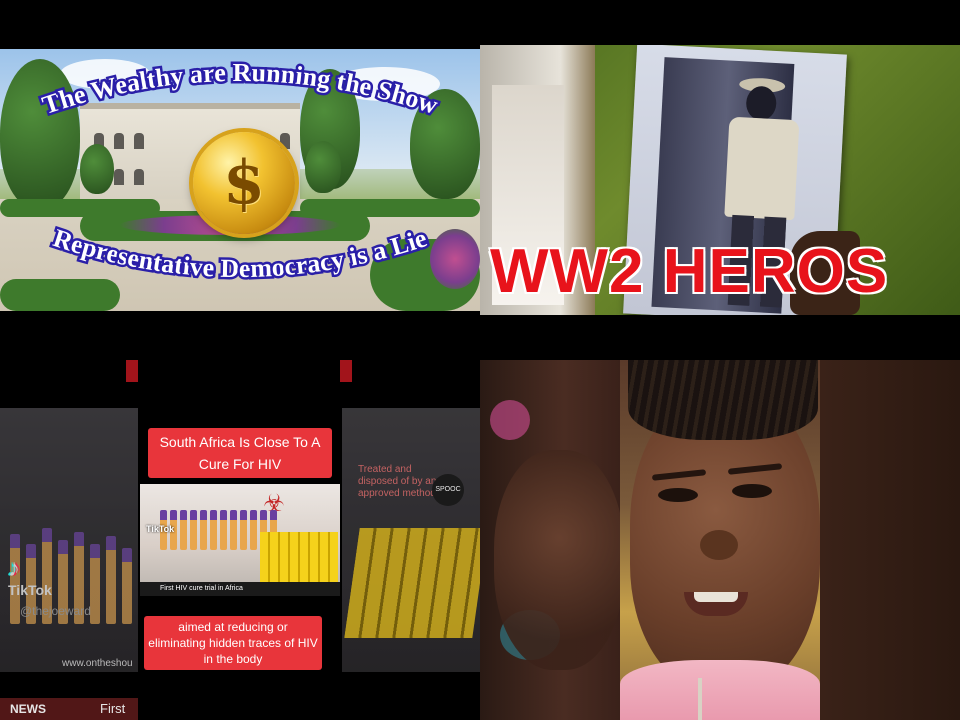 This screenshot has width=960, height=720. Describe the element at coordinates (28, 709) in the screenshot. I see `news-brand: NEWS` at that location.